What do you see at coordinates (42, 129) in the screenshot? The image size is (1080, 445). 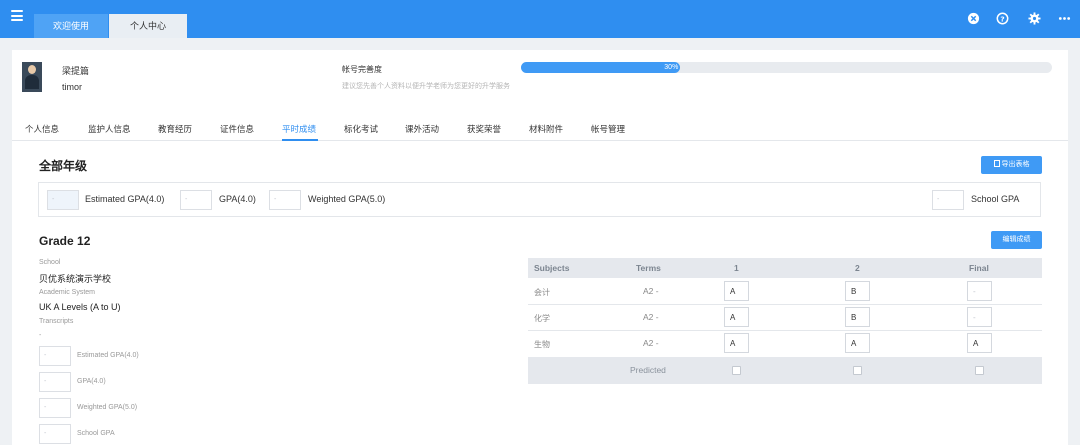 I see `nav-personal-info: 个人信息` at bounding box center [42, 129].